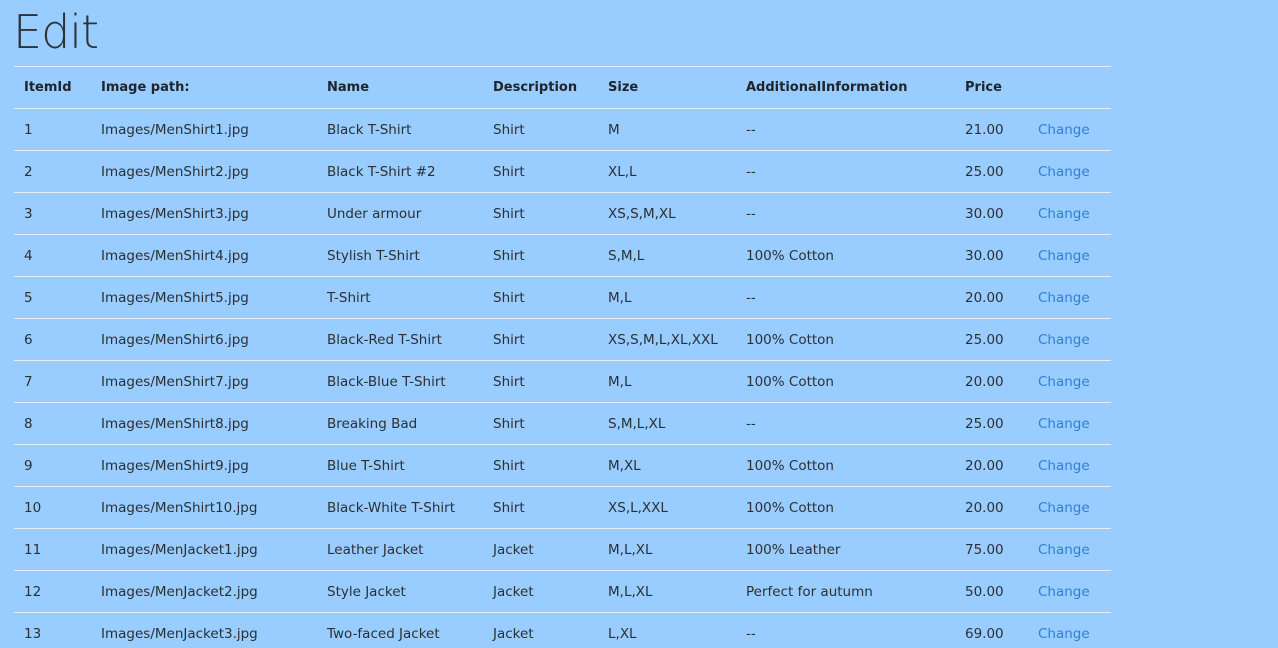 This screenshot has width=1278, height=648. What do you see at coordinates (52, 129) in the screenshot?
I see `cell-itemid: 1` at bounding box center [52, 129].